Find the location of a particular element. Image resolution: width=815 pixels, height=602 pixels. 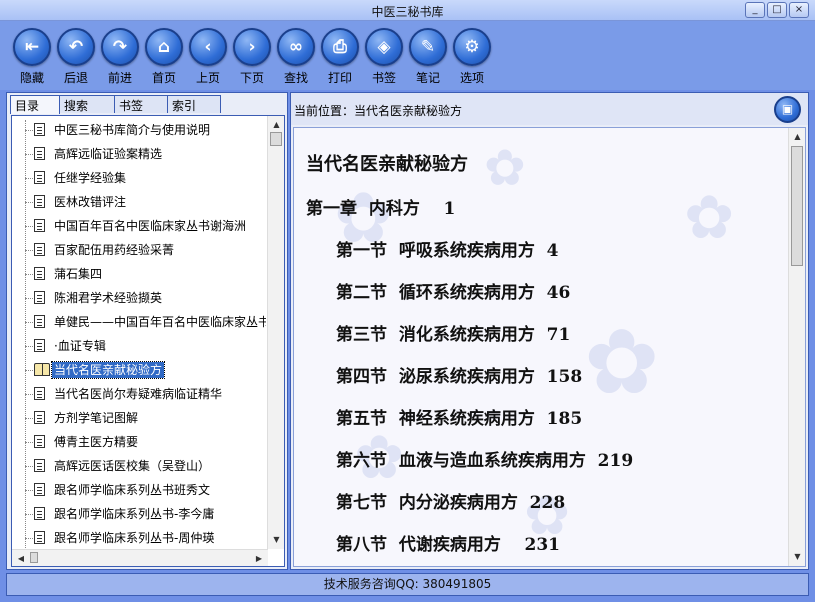

tree-item: 高辉远临证验案精选 is located at coordinates (139, 156).